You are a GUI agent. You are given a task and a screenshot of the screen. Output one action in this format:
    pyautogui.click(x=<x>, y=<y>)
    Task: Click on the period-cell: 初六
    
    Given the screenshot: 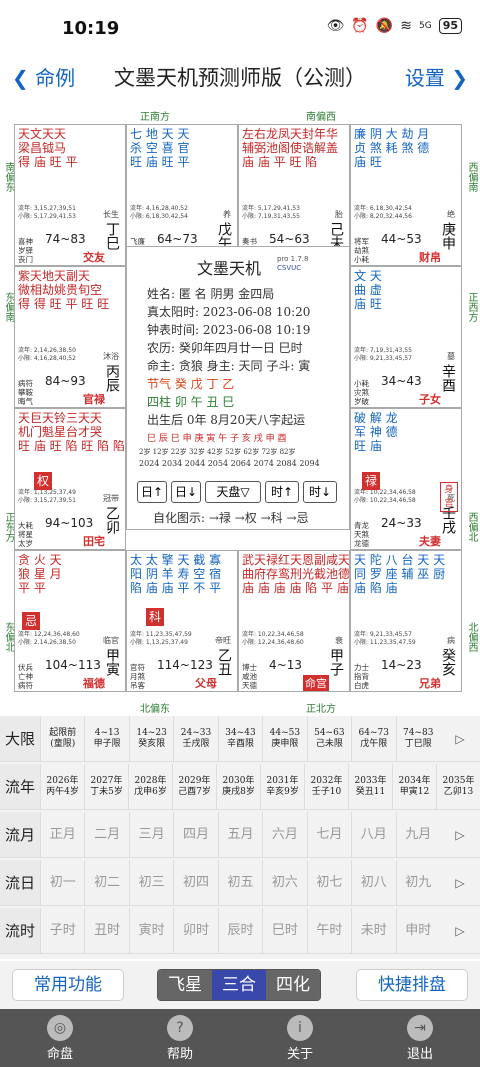 What is the action you would take?
    pyautogui.click(x=284, y=882)
    